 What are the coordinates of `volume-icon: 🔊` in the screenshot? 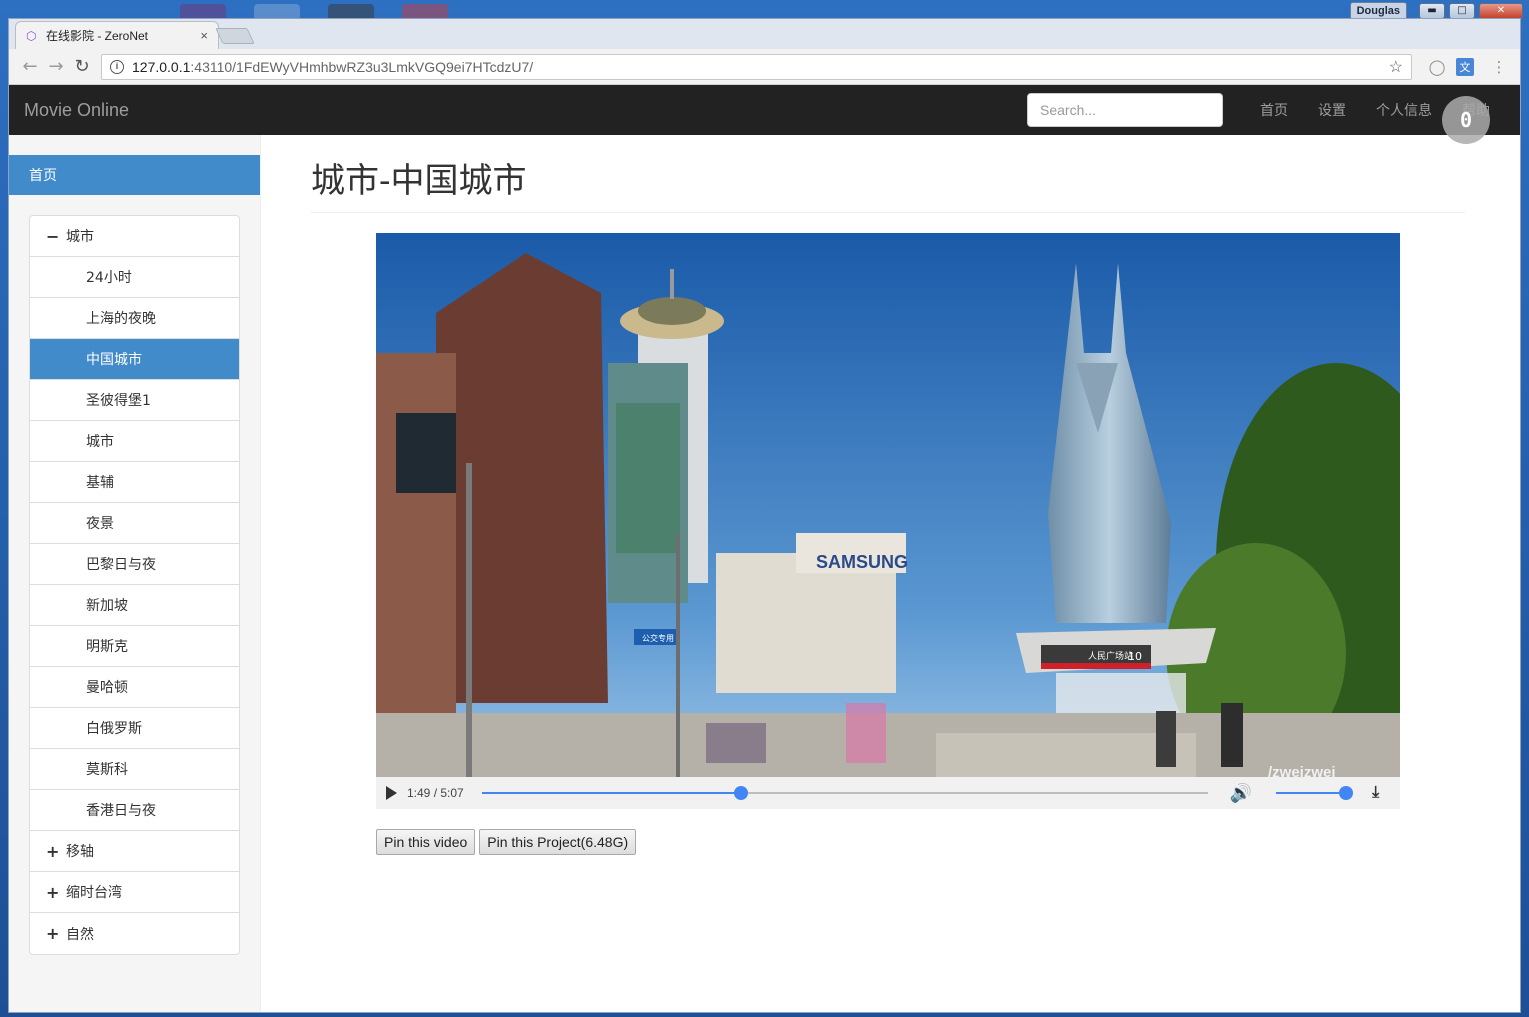 It's located at (1241, 793).